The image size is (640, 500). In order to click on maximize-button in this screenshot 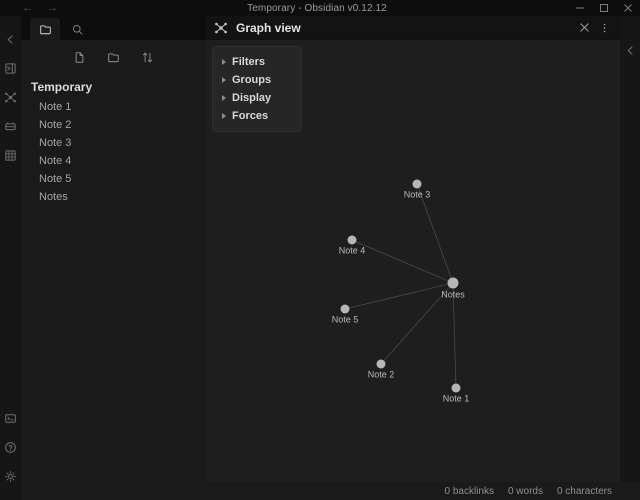, I will do `click(604, 8)`.